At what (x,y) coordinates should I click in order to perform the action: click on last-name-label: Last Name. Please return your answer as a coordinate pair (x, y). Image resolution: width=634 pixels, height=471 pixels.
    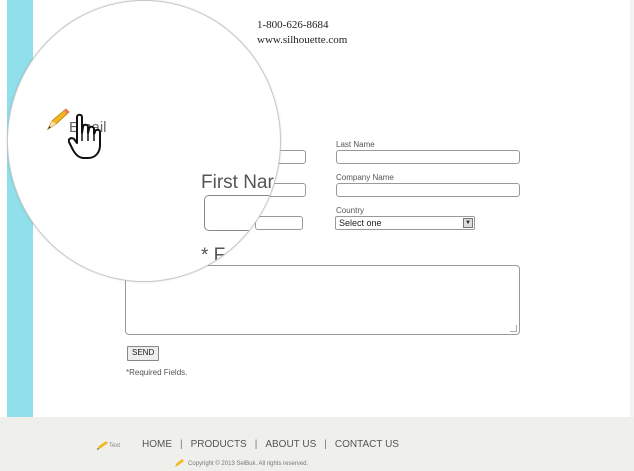
    Looking at the image, I should click on (355, 144).